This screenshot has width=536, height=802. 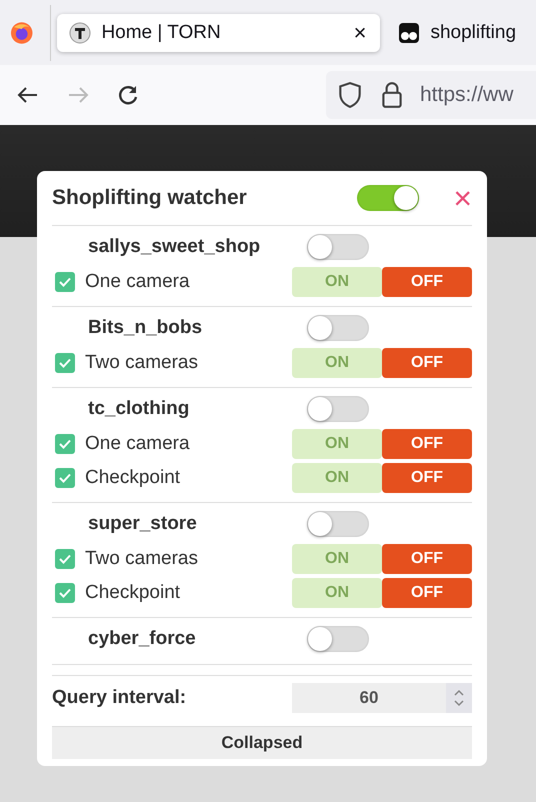 What do you see at coordinates (22, 32) in the screenshot?
I see `browser-logo-icon` at bounding box center [22, 32].